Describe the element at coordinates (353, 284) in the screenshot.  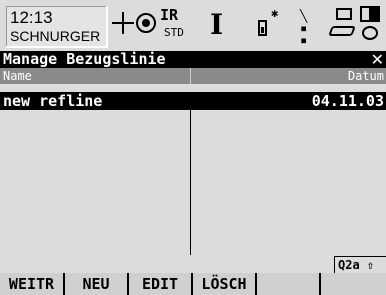
I see `fkey-6-button` at that location.